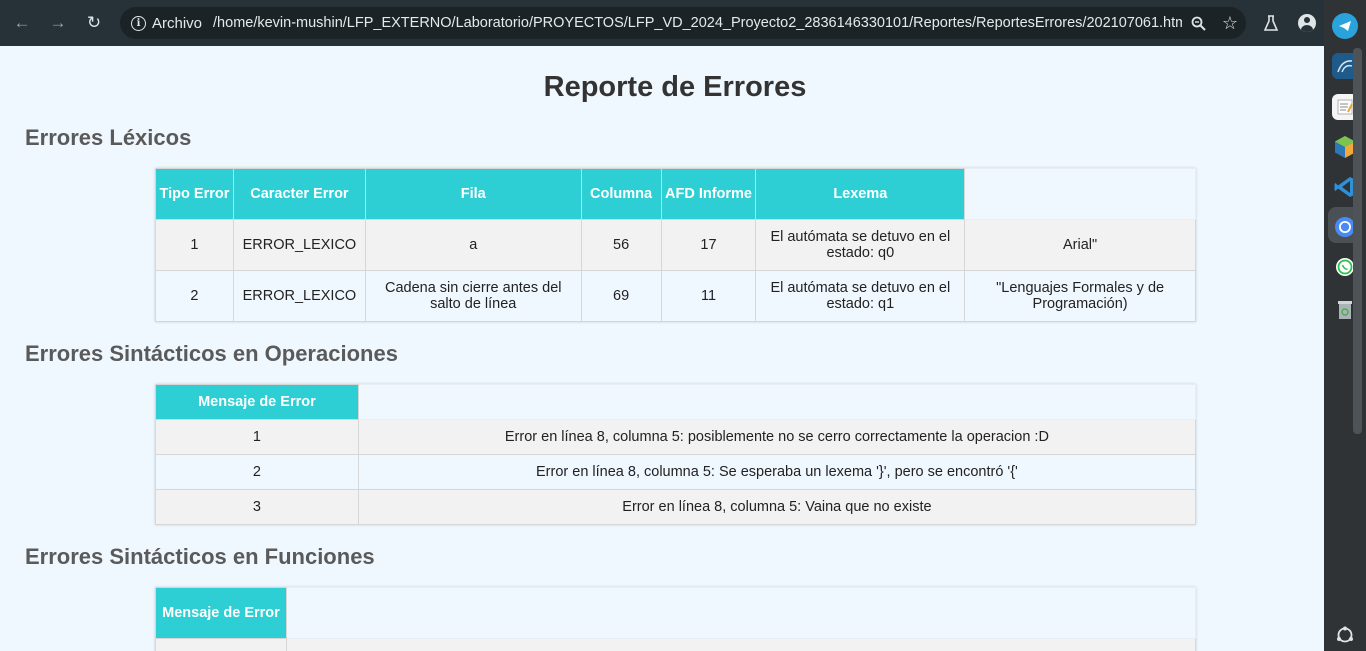 The width and height of the screenshot is (1366, 651). What do you see at coordinates (621, 296) in the screenshot?
I see `cell: 69` at bounding box center [621, 296].